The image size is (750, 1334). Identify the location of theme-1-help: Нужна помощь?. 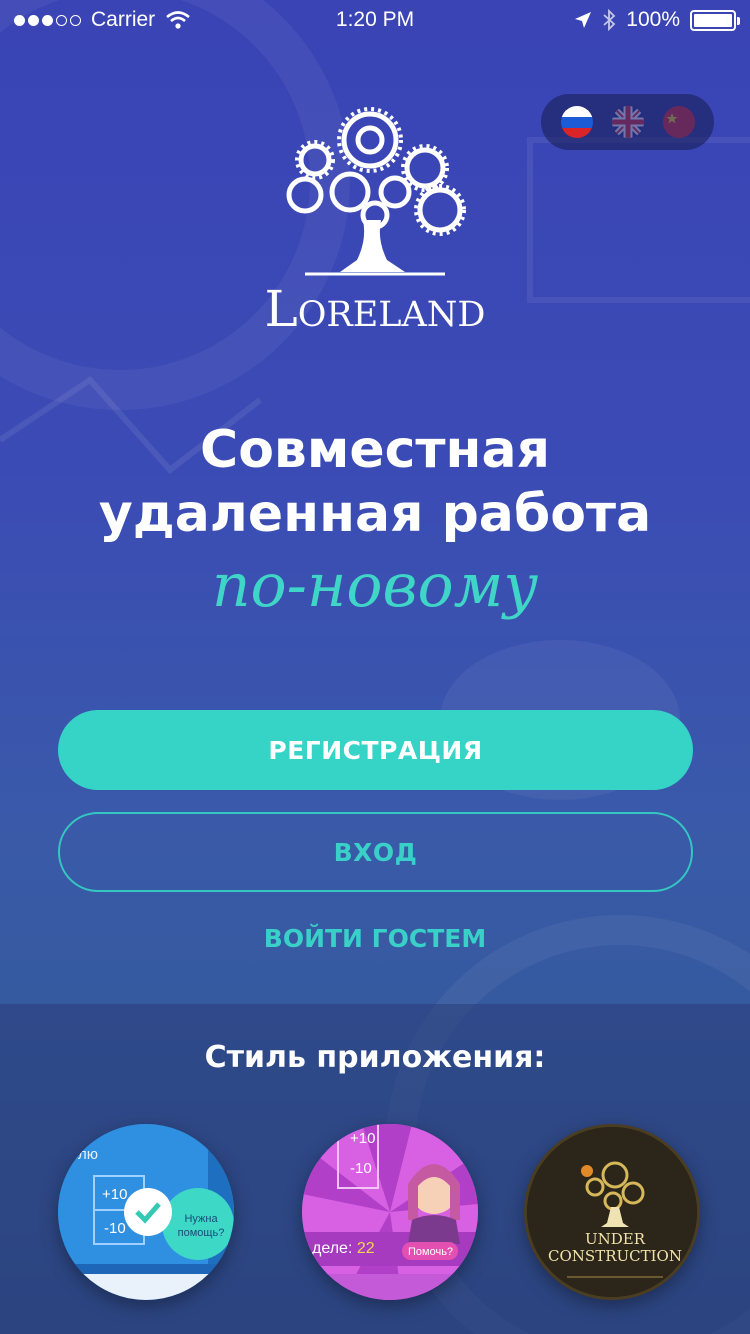
(201, 1226).